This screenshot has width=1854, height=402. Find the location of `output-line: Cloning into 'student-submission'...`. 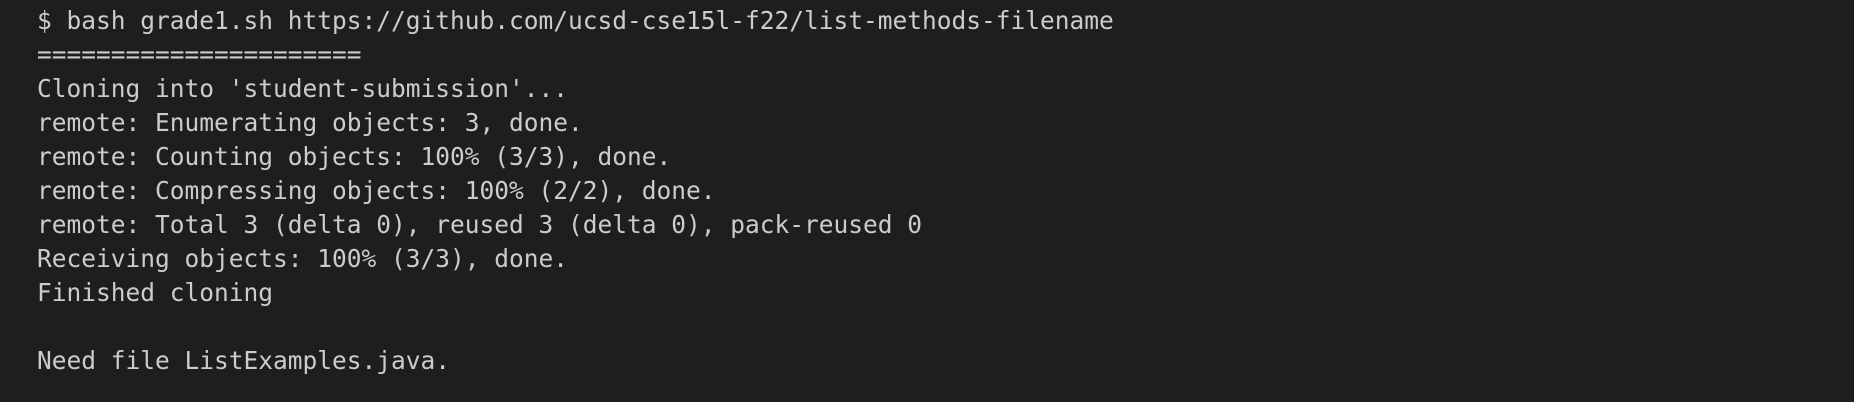

output-line: Cloning into 'student-submission'... is located at coordinates (303, 88).